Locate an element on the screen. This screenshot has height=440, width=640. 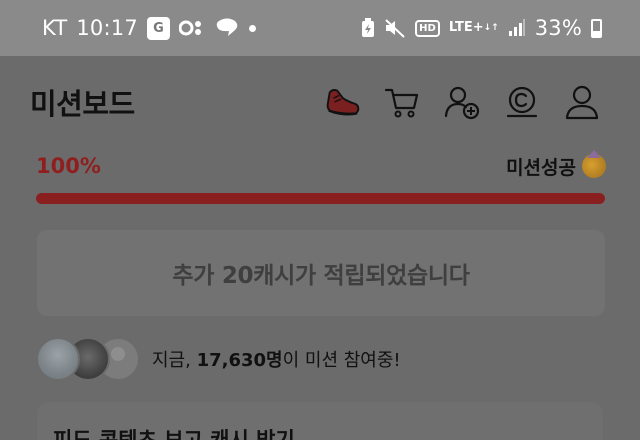
signal-strength-icon is located at coordinates (517, 28).